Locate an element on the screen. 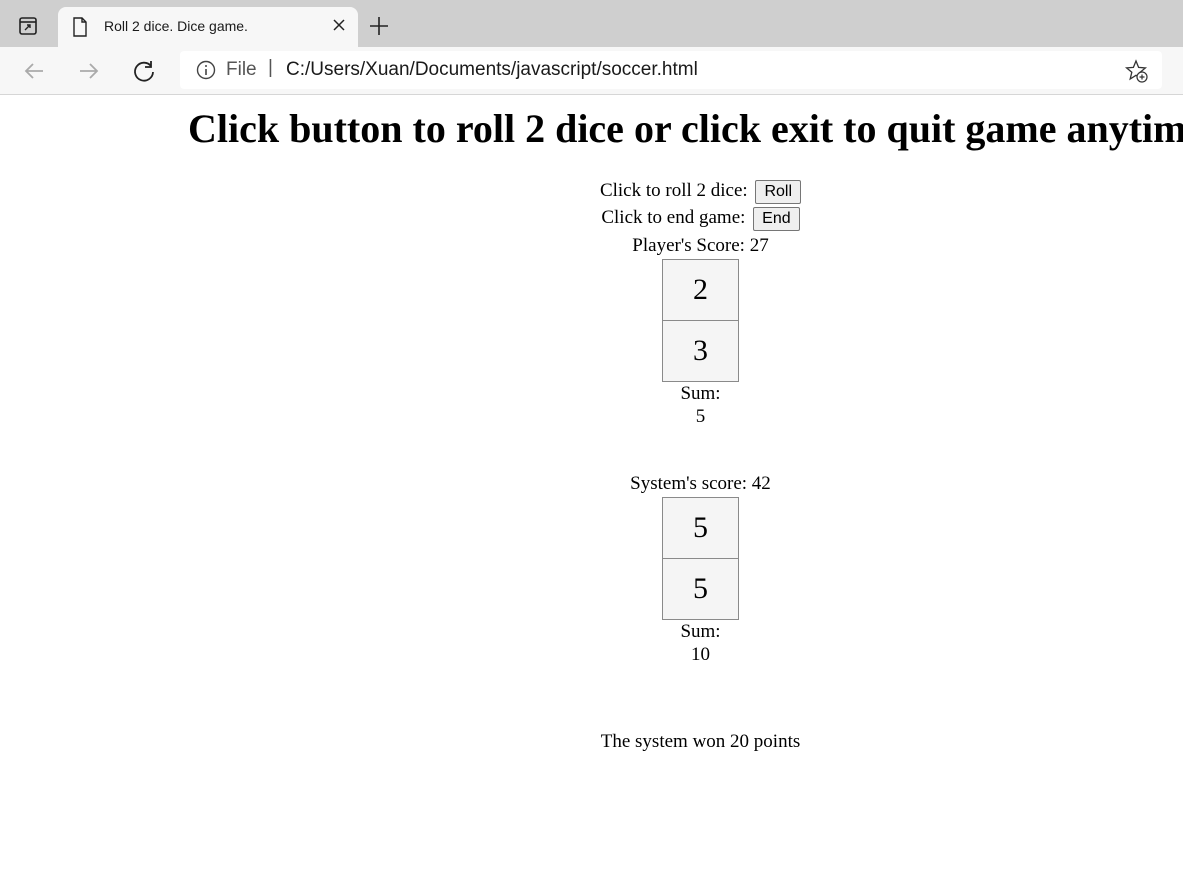 The height and width of the screenshot is (869, 1183). player-sum-label: Sum: is located at coordinates (700, 393).